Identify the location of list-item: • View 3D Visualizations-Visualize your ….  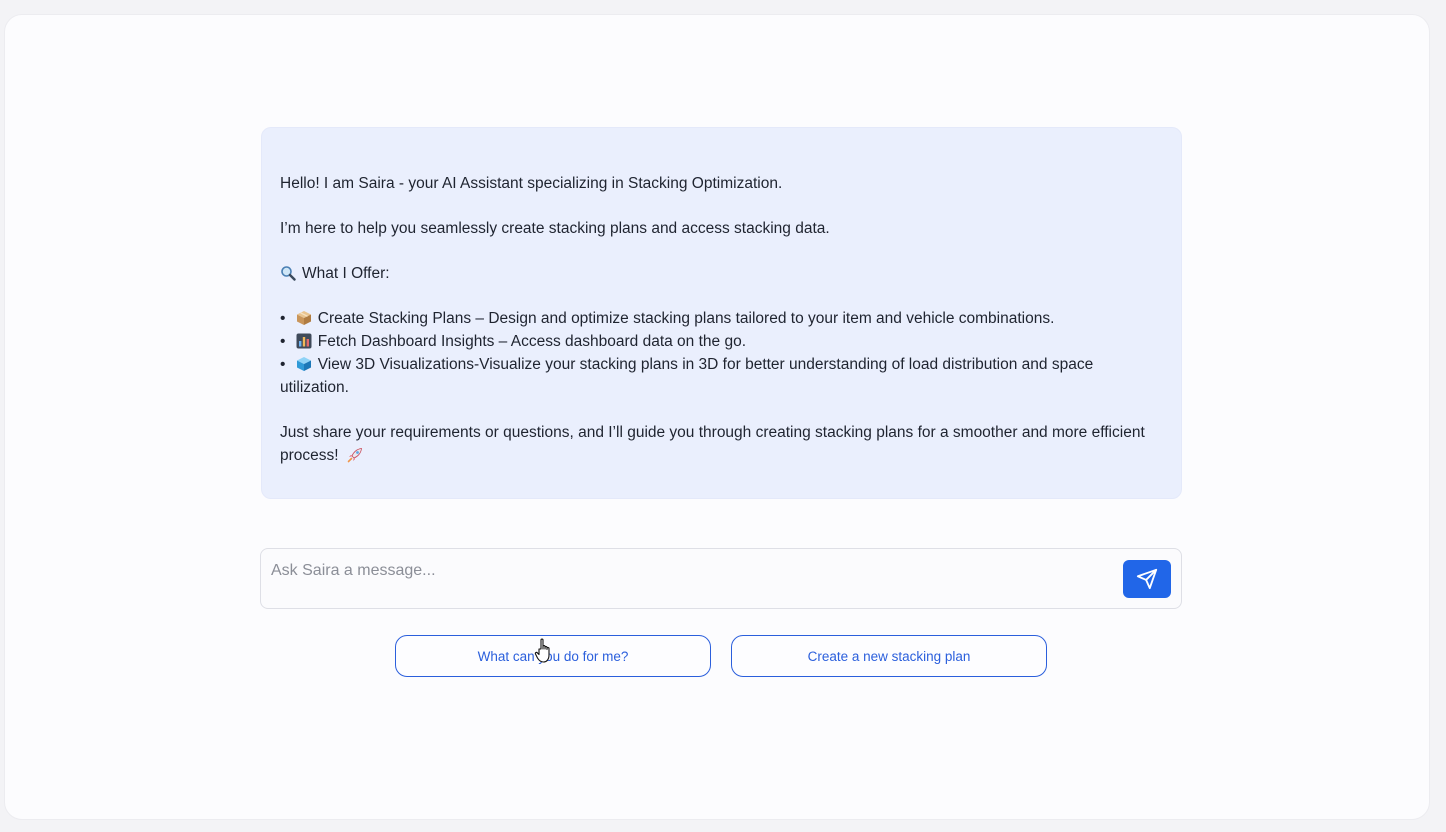
(721, 376).